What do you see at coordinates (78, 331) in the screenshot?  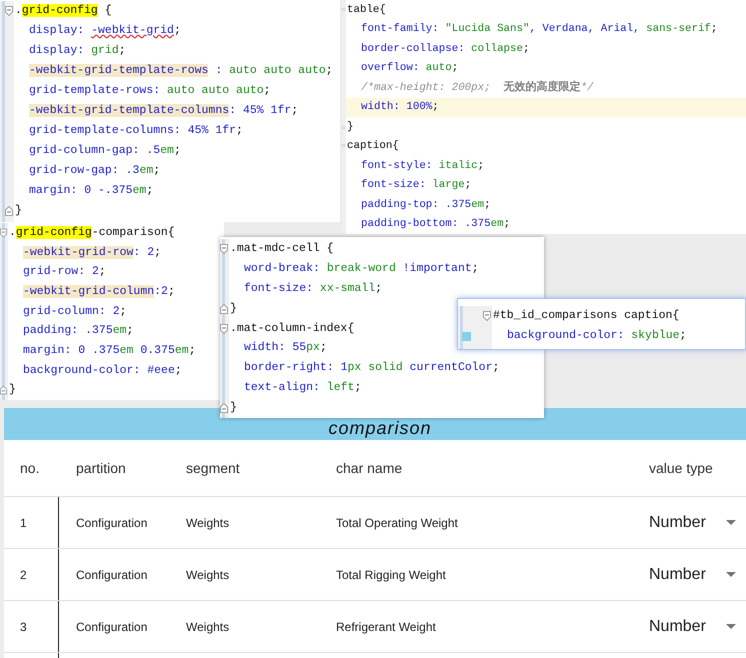 I see `code-line: padding: .375em;` at bounding box center [78, 331].